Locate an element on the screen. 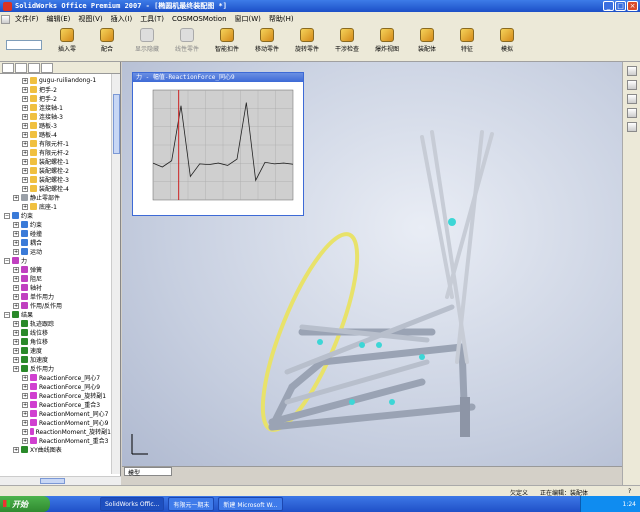  propertymanager-tab is located at coordinates (21, 68).